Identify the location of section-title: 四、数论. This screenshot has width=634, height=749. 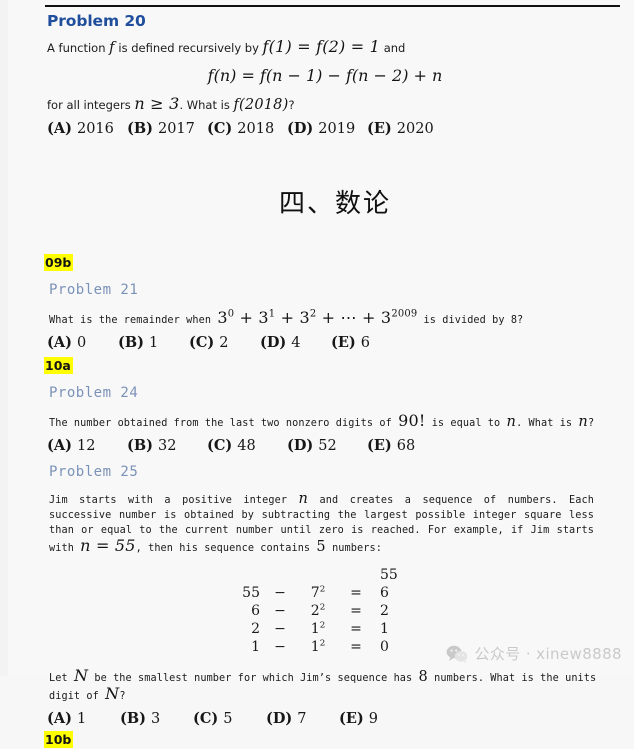
(334, 204).